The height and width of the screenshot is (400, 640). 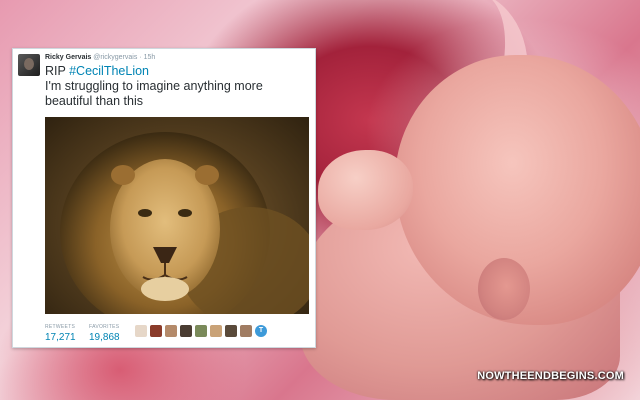 What do you see at coordinates (104, 337) in the screenshot?
I see `favorites-count: 19,868` at bounding box center [104, 337].